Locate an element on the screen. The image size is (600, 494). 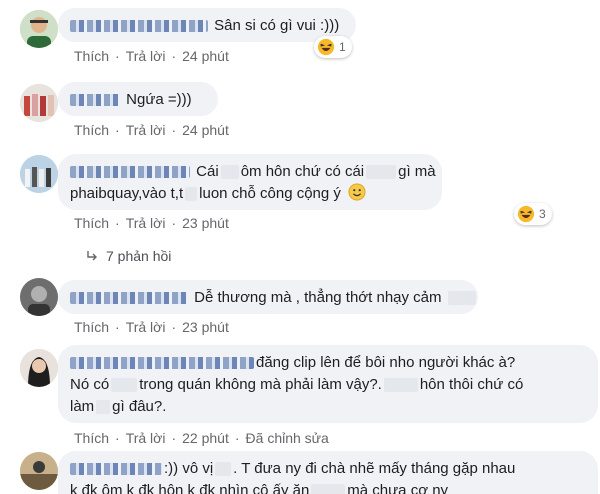
comment-text: luon chỗ công cộng ý is located at coordinates (270, 193).